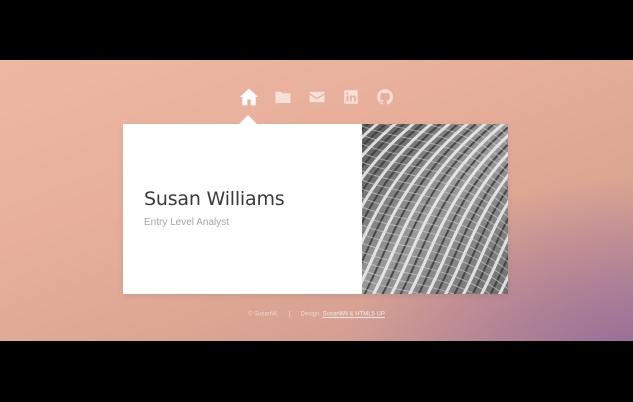 This screenshot has width=633, height=402. I want to click on nav-portfolio, so click(283, 97).